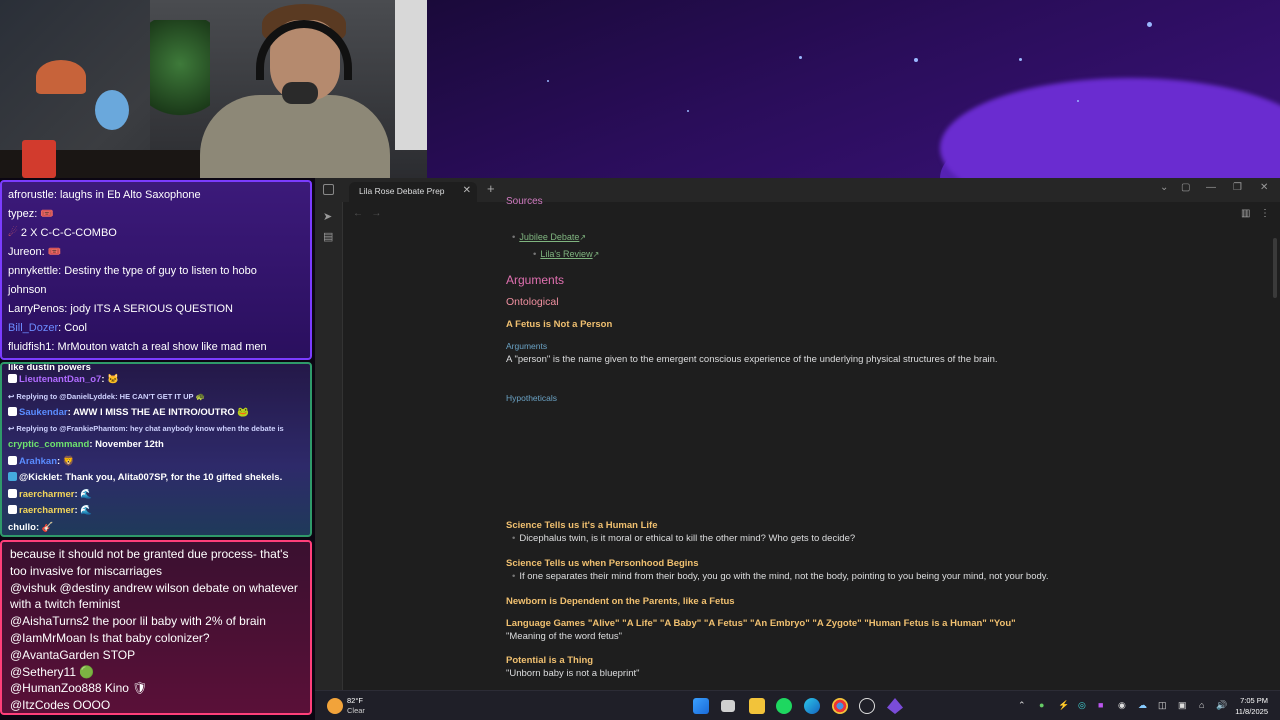 This screenshot has width=1280, height=720. What do you see at coordinates (867, 706) in the screenshot?
I see `obs-icon` at bounding box center [867, 706].